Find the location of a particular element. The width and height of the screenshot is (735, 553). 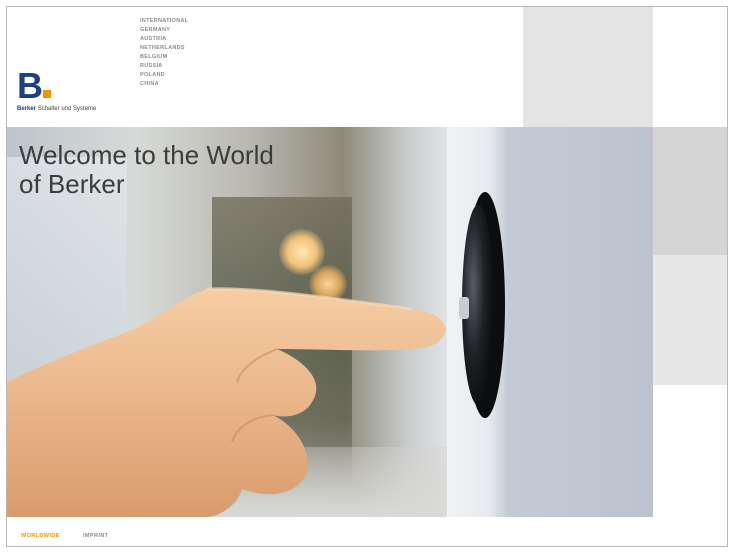

hero-title-line-2: of Berker is located at coordinates (72, 184).